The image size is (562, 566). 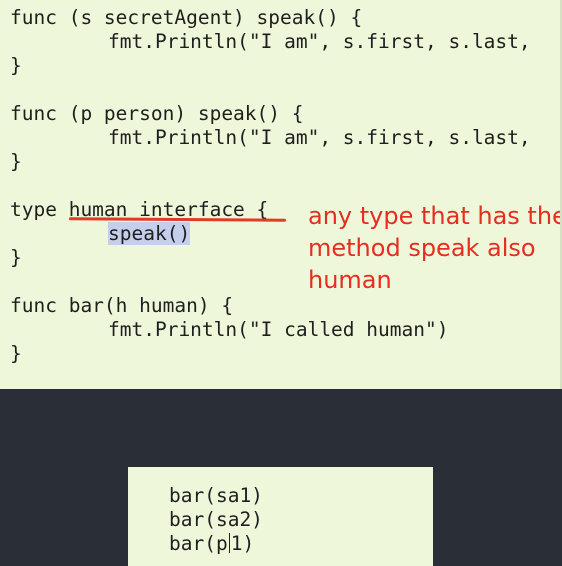 What do you see at coordinates (198, 543) in the screenshot?
I see `code-text: bar(p` at bounding box center [198, 543].